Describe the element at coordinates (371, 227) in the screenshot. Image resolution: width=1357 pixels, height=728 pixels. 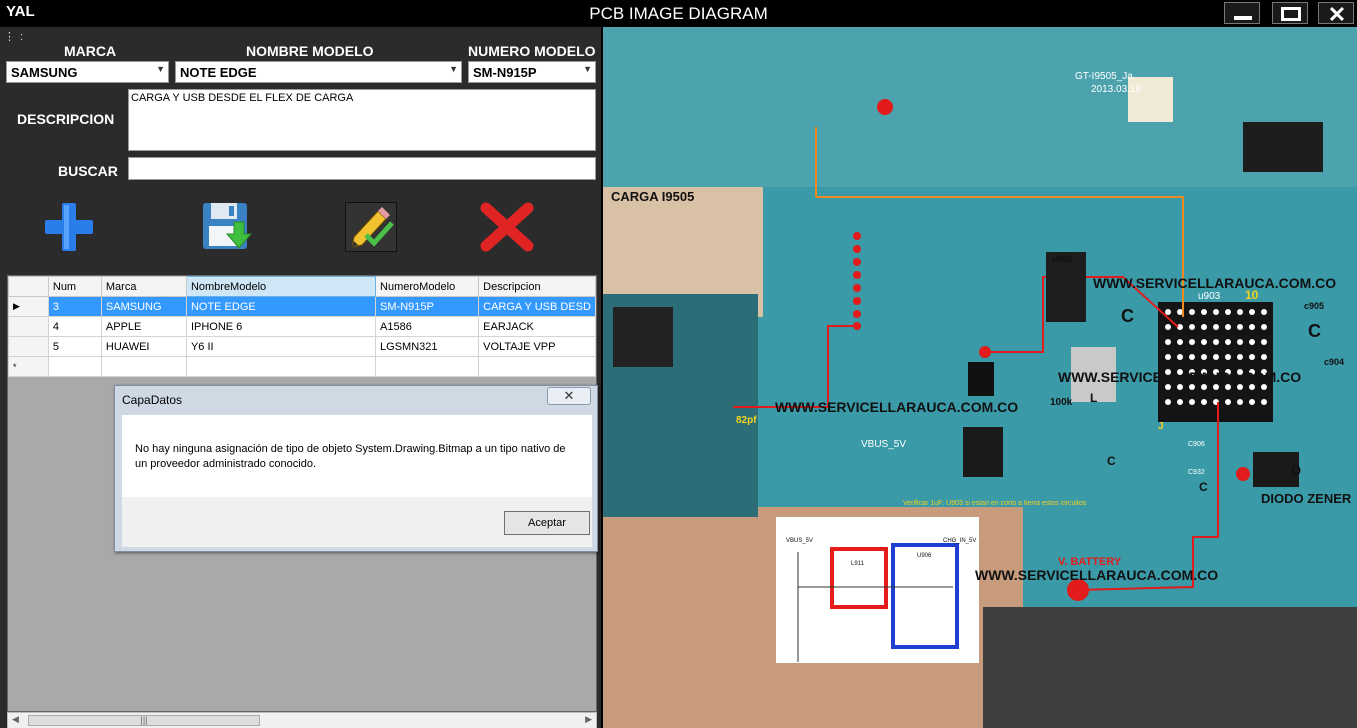
I see `edit-button` at that location.